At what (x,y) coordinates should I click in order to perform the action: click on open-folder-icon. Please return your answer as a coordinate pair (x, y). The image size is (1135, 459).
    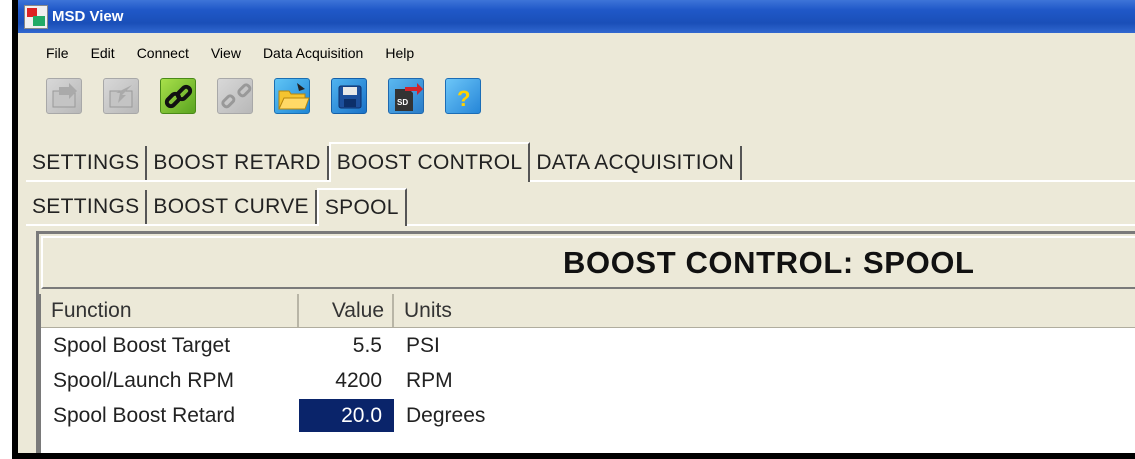
    Looking at the image, I should click on (294, 96).